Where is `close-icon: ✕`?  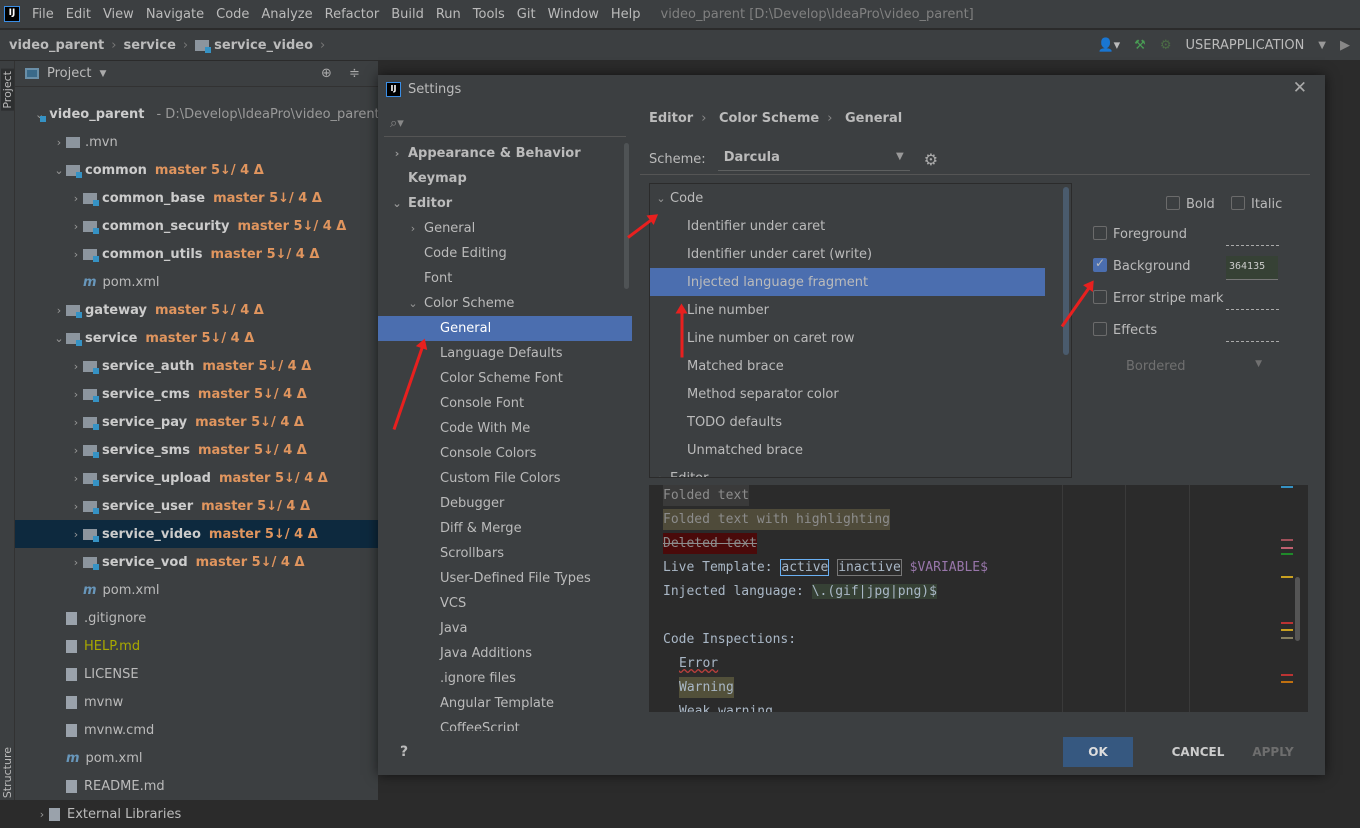 close-icon: ✕ is located at coordinates (1300, 88).